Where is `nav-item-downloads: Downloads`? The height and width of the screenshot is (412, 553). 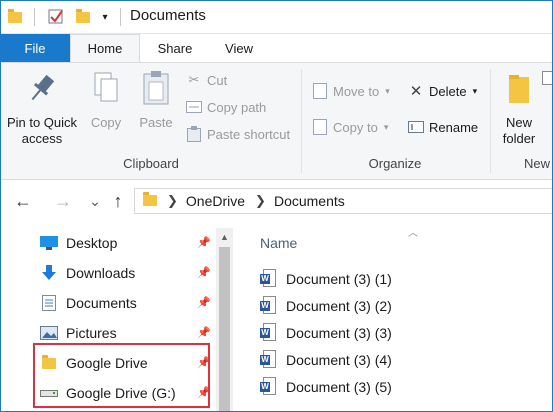 nav-item-downloads: Downloads is located at coordinates (126, 273).